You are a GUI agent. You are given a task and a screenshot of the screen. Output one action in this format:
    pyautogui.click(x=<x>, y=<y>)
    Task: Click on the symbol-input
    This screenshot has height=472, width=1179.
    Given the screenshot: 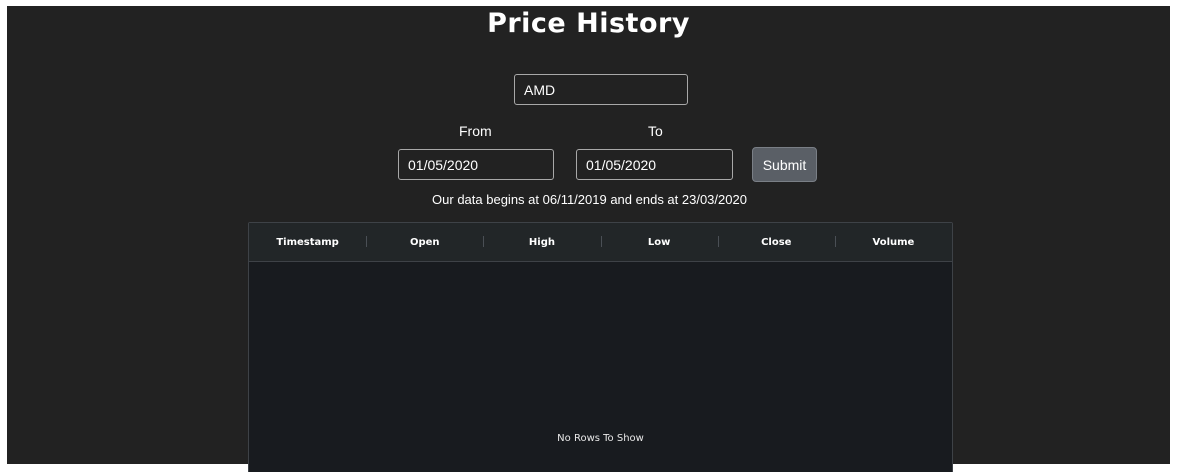 What is the action you would take?
    pyautogui.click(x=601, y=89)
    